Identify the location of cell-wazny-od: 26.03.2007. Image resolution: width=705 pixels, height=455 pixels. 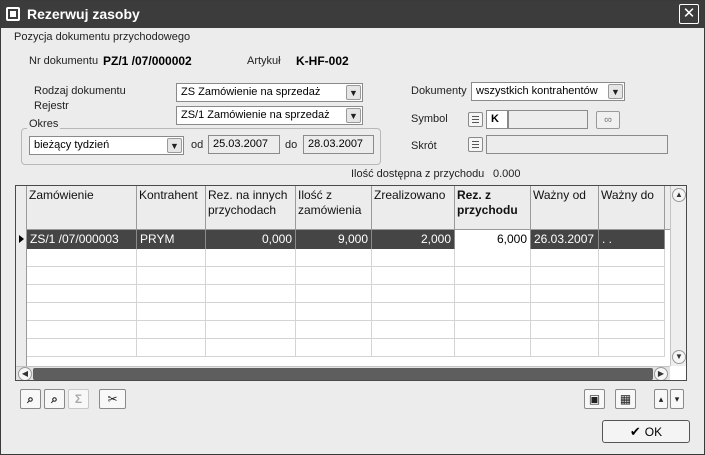
(565, 239).